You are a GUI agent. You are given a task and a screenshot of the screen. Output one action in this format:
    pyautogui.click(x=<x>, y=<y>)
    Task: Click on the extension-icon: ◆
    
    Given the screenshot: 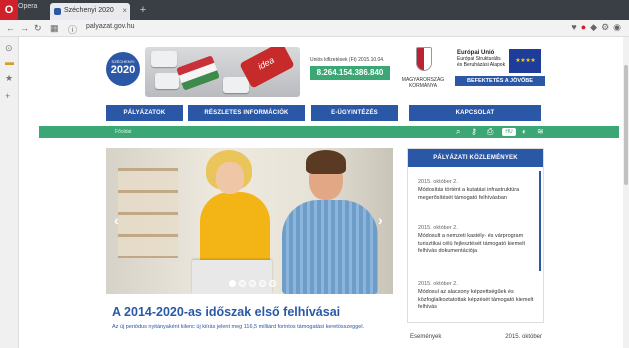 What is the action you would take?
    pyautogui.click(x=595, y=27)
    